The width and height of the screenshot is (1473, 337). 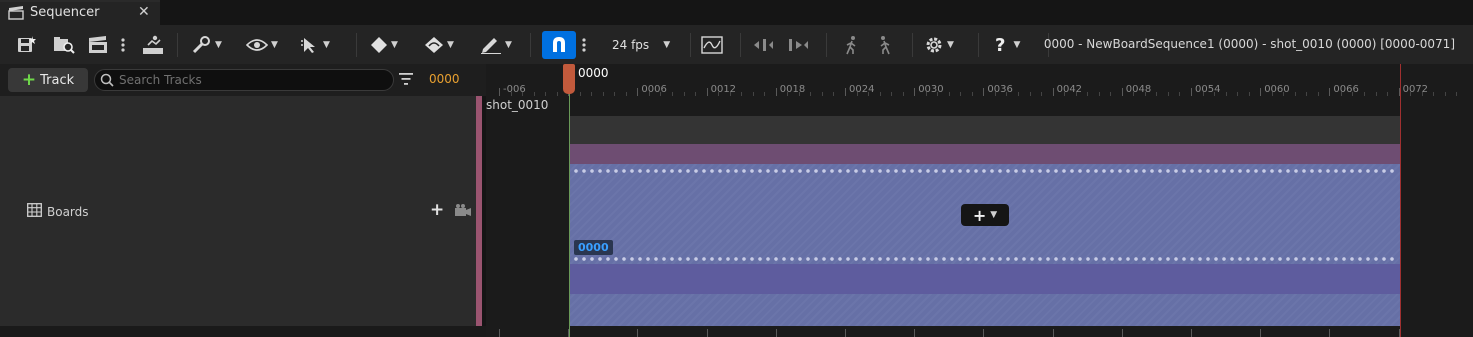 What do you see at coordinates (439, 45) in the screenshot?
I see `key-interpolation-icon: ▼` at bounding box center [439, 45].